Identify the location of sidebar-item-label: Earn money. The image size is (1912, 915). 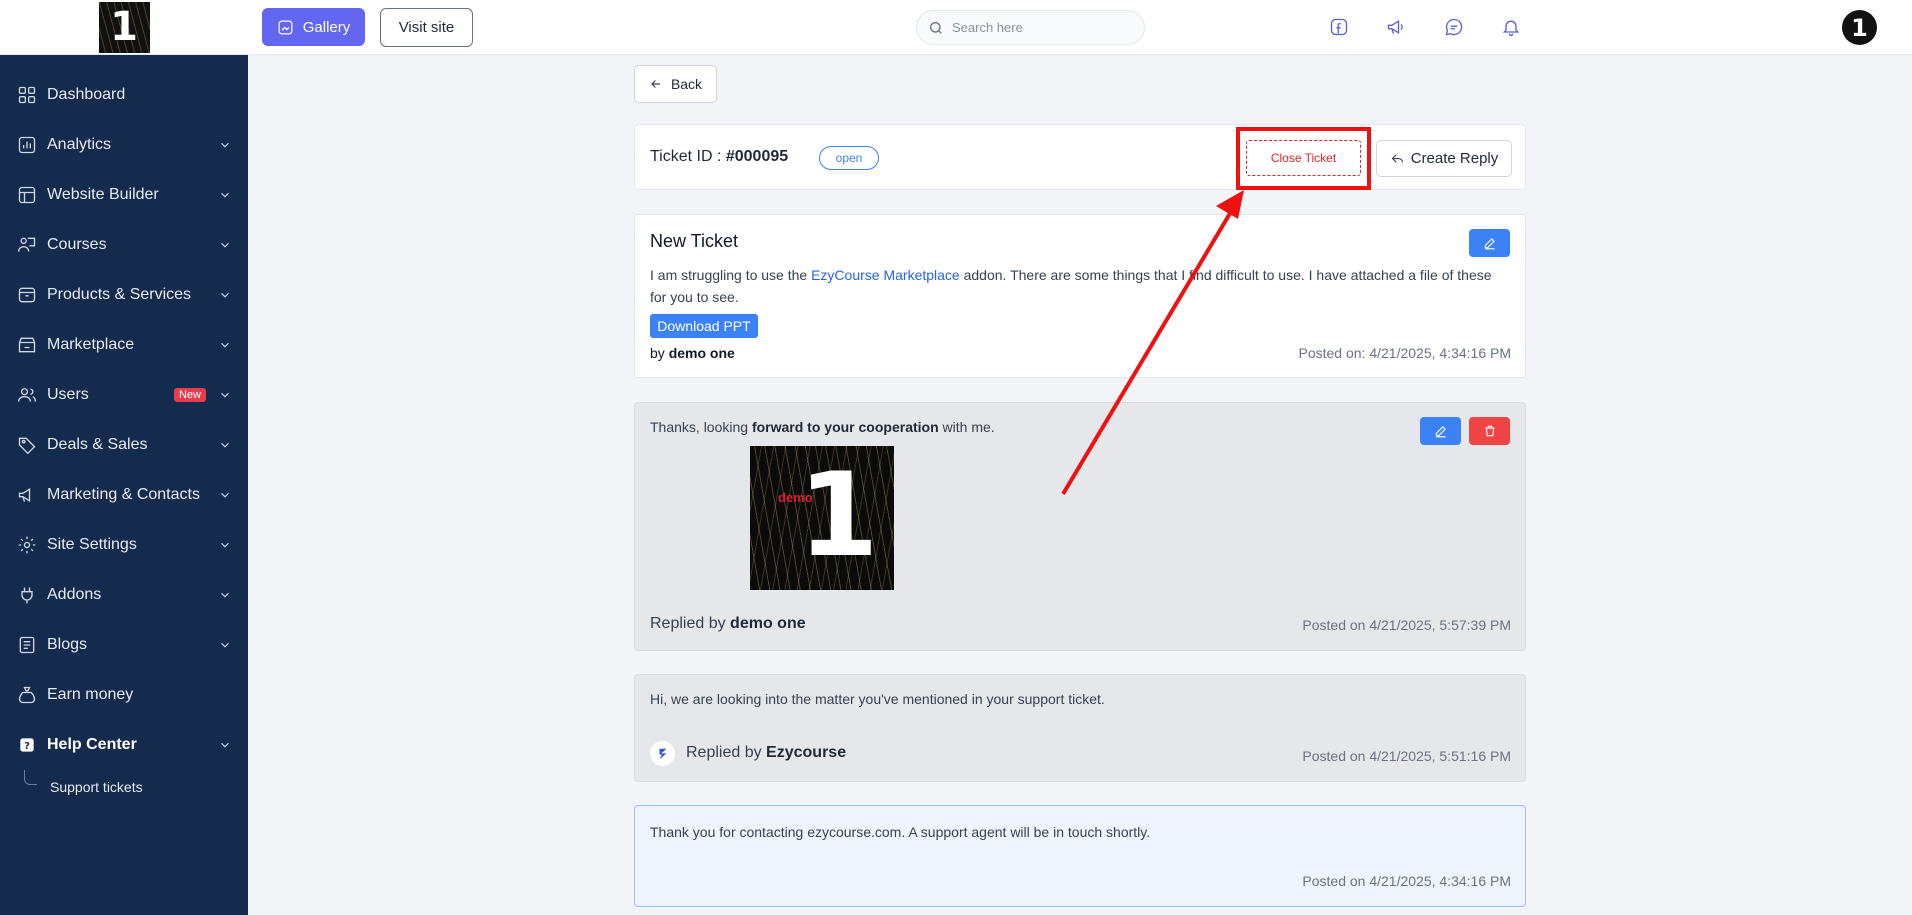
(90, 694).